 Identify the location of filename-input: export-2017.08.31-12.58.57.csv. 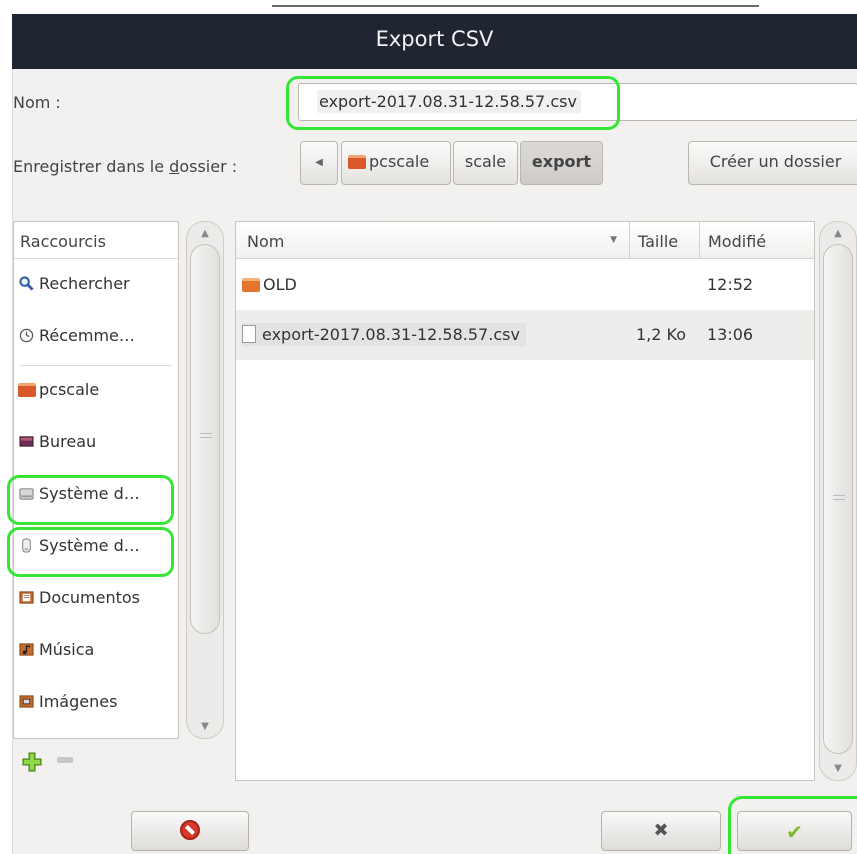
(577, 102).